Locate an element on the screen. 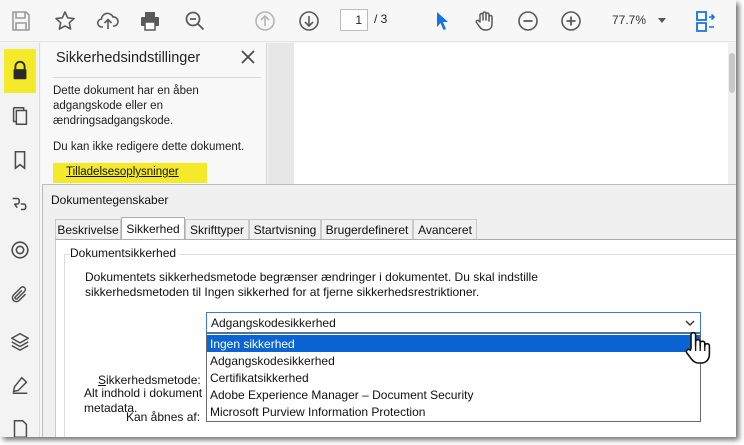  zoom-level-select: 77.7% is located at coordinates (637, 20).